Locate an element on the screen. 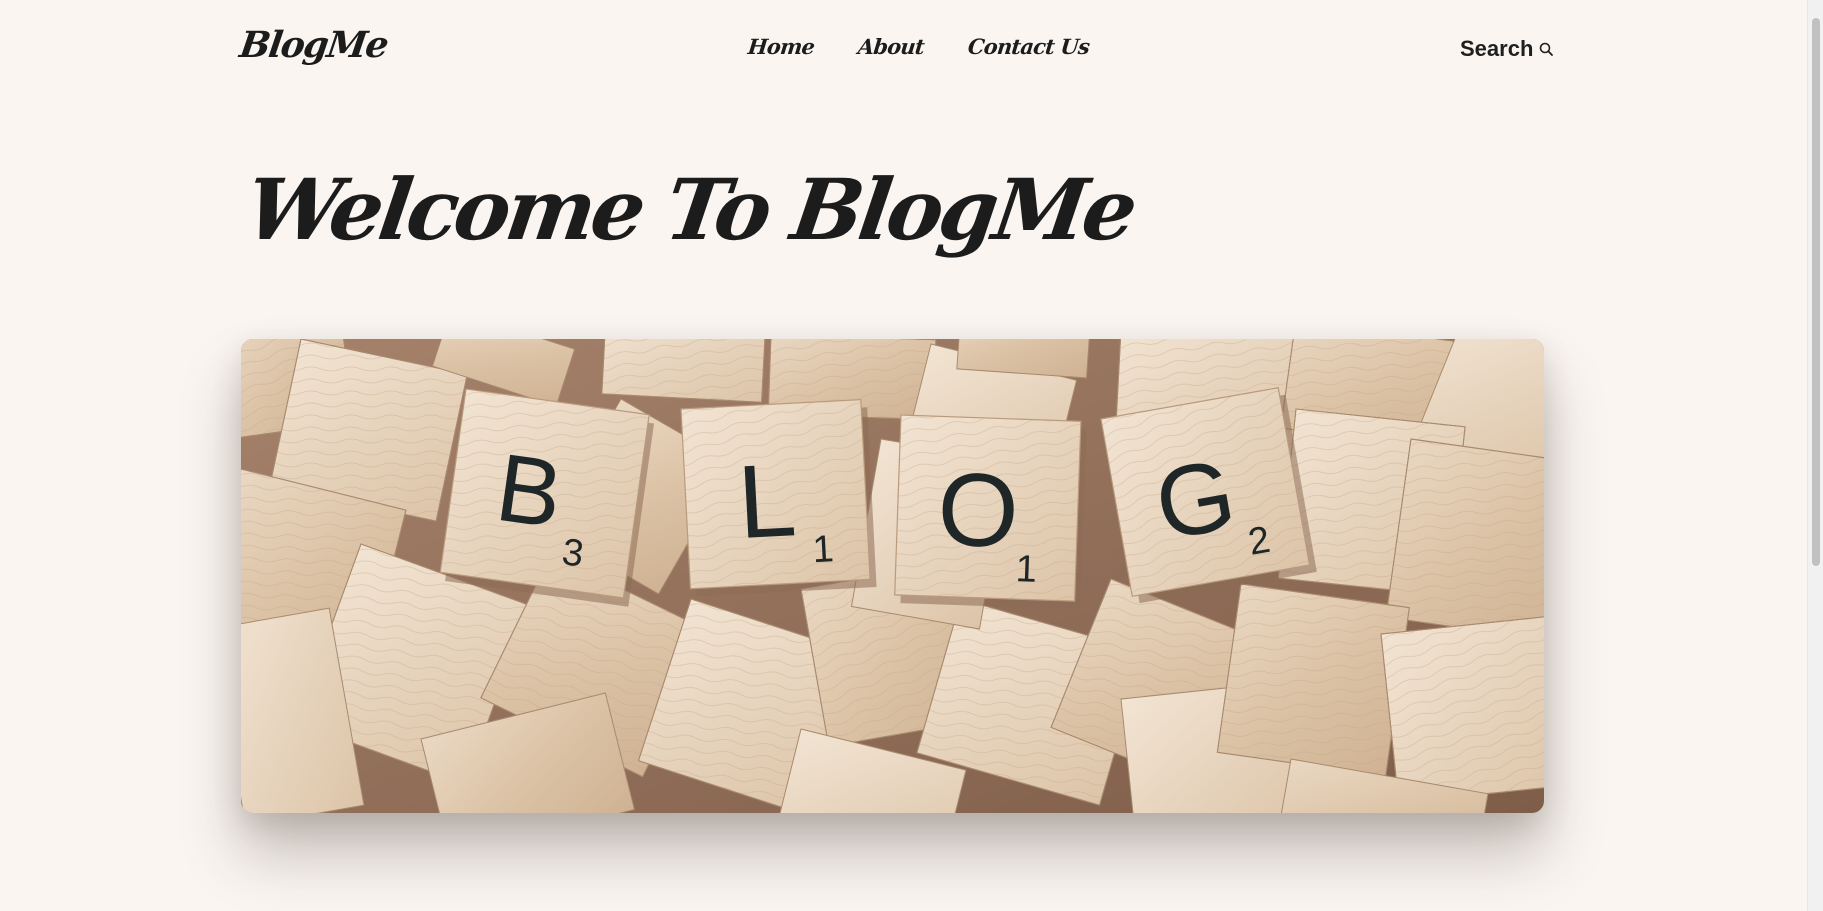 Image resolution: width=1823 pixels, height=911 pixels. scrollbar-thumb is located at coordinates (1816, 292).